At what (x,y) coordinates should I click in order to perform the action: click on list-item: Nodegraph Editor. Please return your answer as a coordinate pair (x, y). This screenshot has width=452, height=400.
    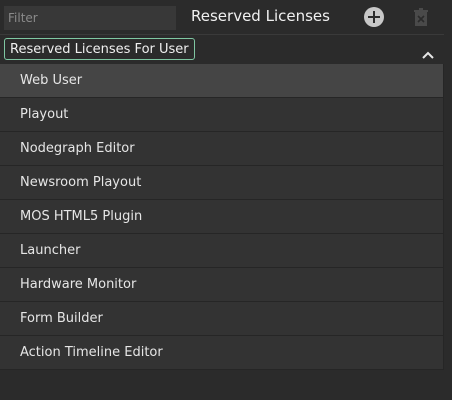
    Looking at the image, I should click on (222, 149).